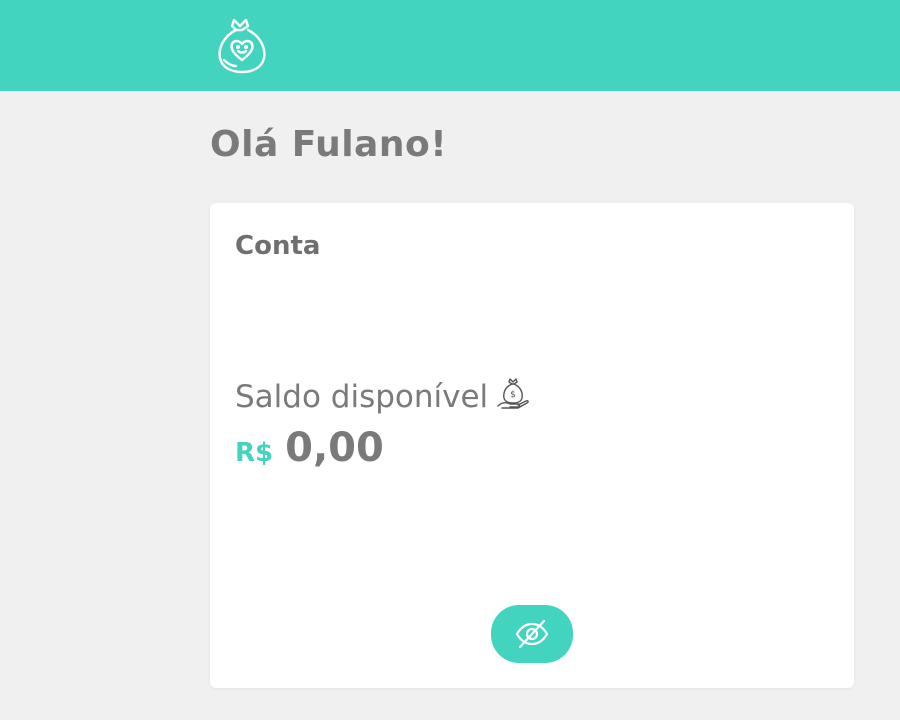 This screenshot has width=900, height=720. I want to click on balance-label-row: Saldo disponível $, so click(382, 396).